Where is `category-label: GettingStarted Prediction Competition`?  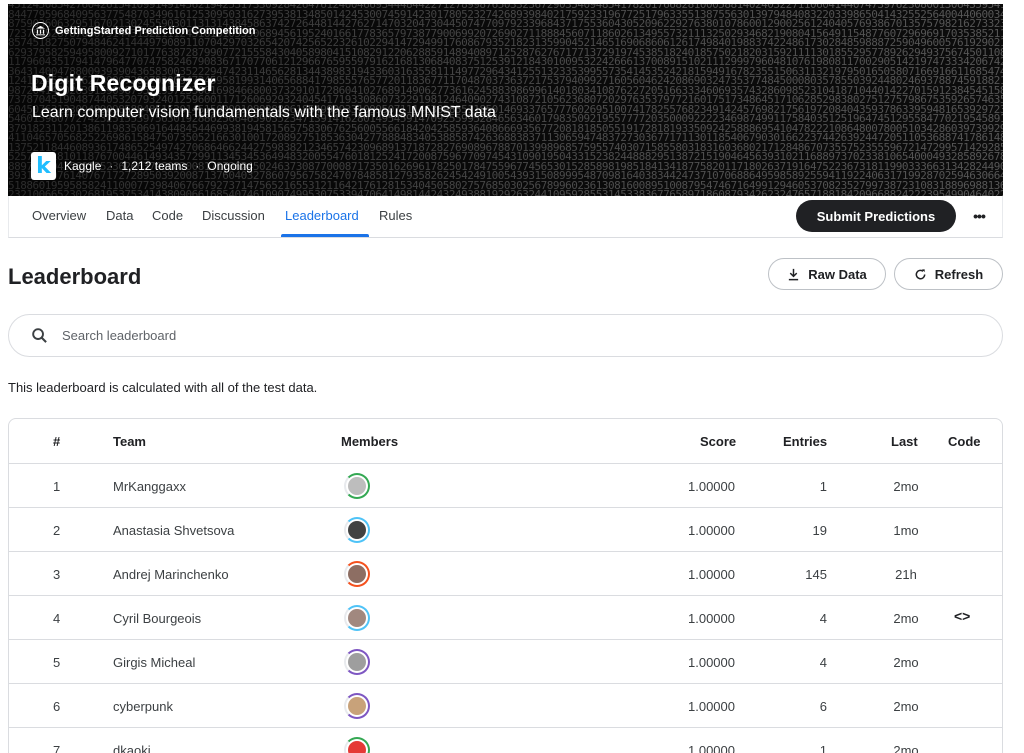
category-label: GettingStarted Prediction Competition is located at coordinates (155, 30).